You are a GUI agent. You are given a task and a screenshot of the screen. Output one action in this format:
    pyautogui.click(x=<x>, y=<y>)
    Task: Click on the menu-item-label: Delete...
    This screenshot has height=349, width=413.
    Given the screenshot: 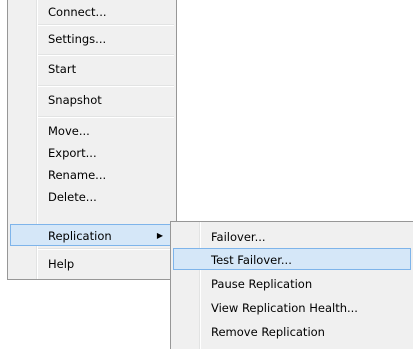 What is the action you would take?
    pyautogui.click(x=72, y=197)
    